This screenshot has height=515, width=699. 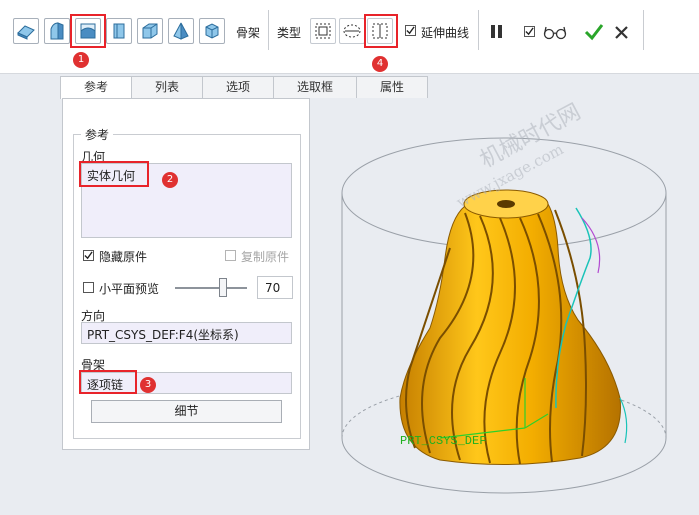 What do you see at coordinates (272, 288) in the screenshot?
I see `slider-value: 70` at bounding box center [272, 288].